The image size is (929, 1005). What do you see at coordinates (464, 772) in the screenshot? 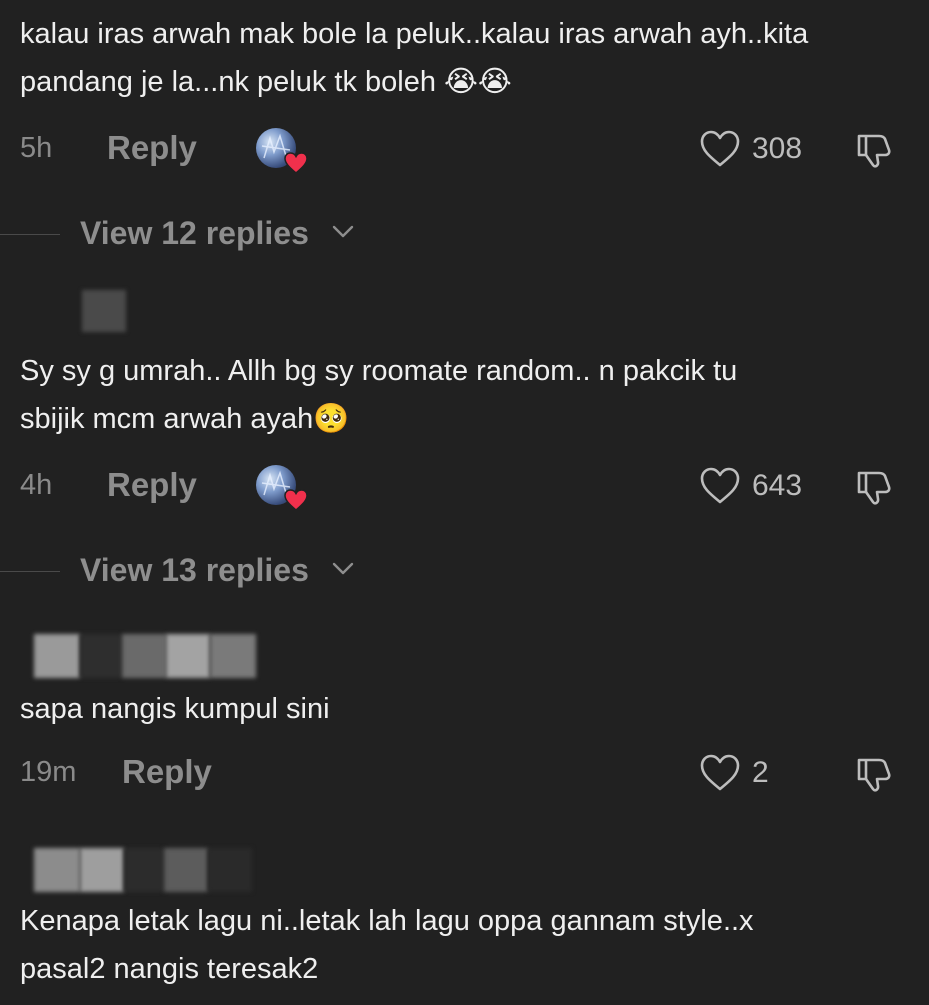
I see `comment-meta-row: 19m Reply 2` at bounding box center [464, 772].